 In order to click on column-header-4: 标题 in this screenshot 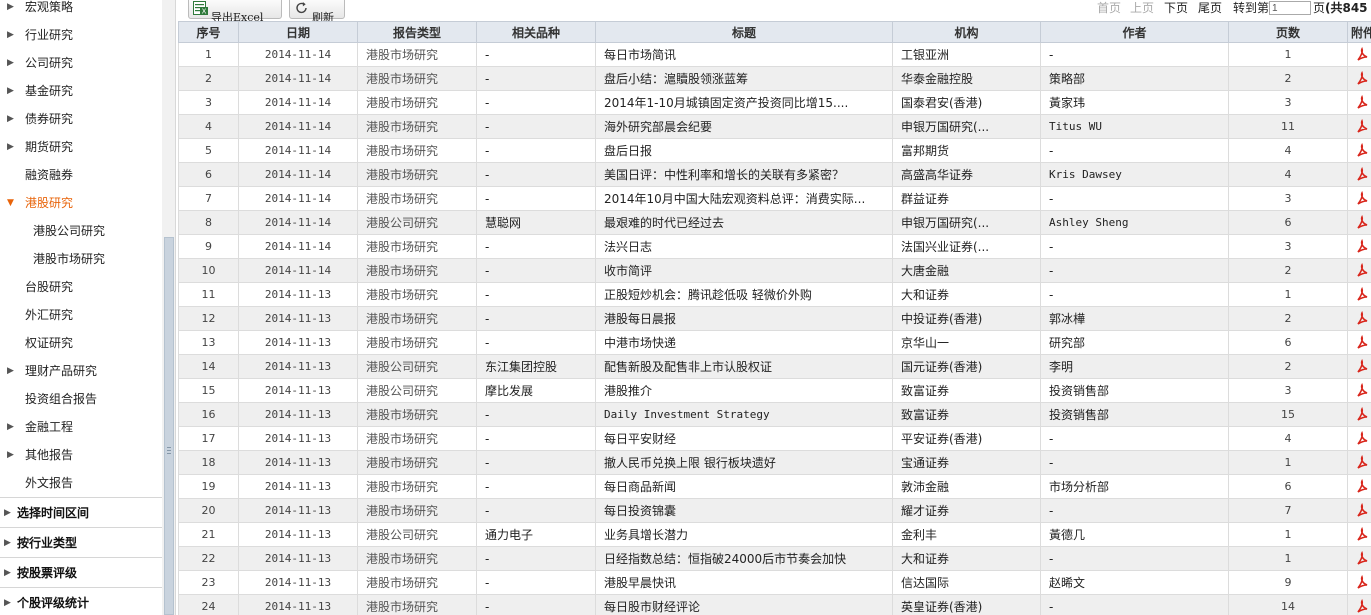, I will do `click(744, 32)`.